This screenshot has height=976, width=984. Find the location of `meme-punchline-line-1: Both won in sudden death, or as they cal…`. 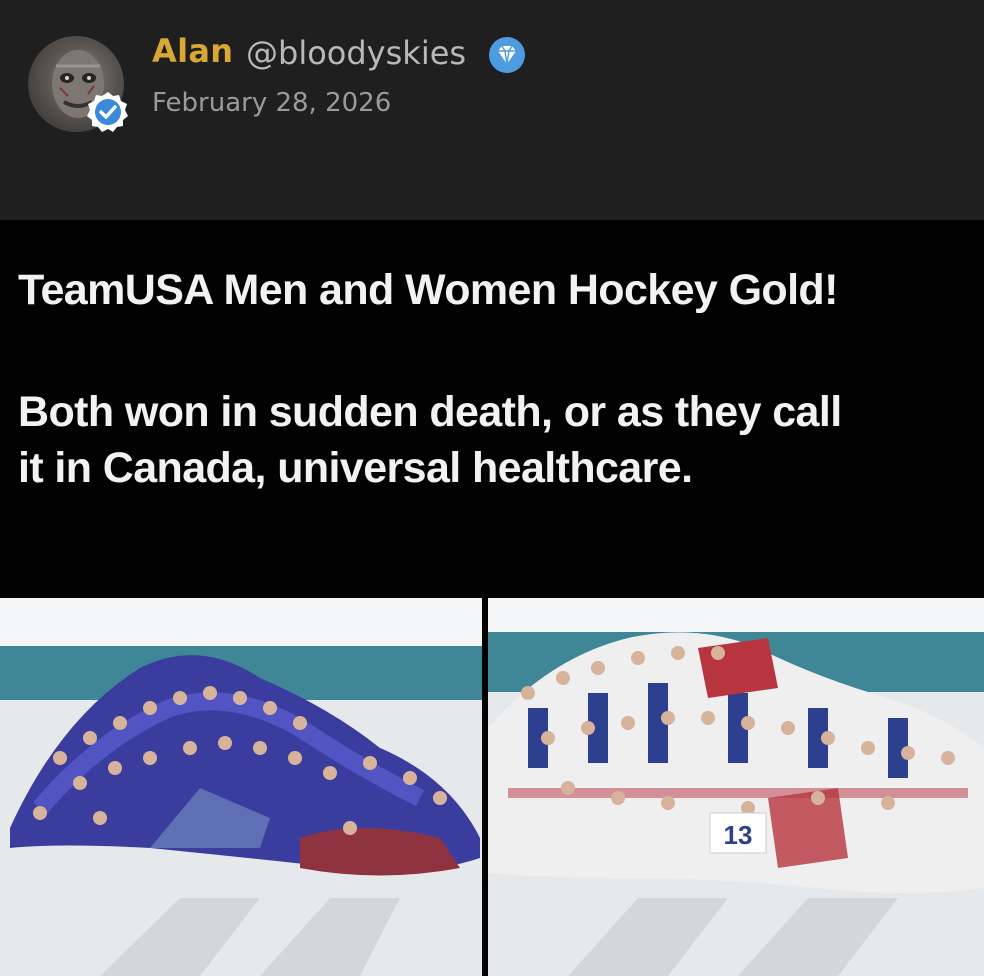

meme-punchline-line-1: Both won in sudden death, or as they cal… is located at coordinates (430, 412).